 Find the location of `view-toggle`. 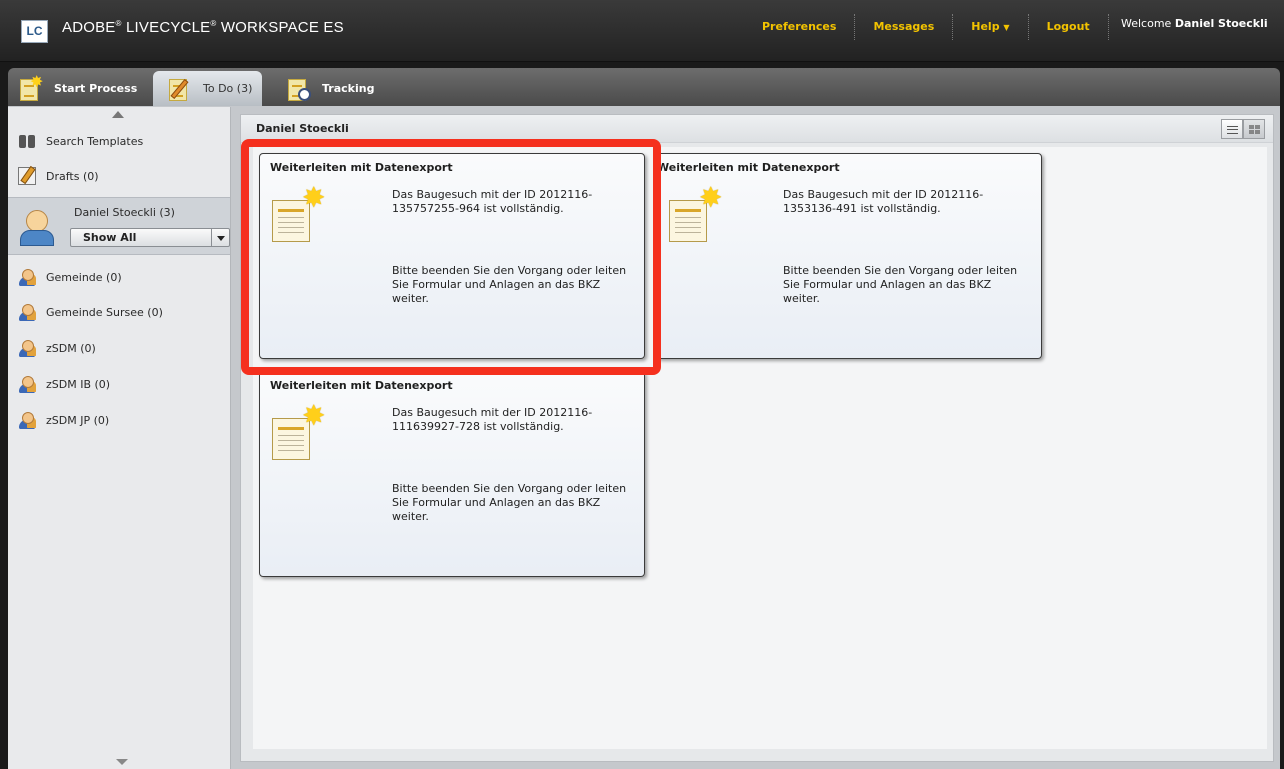

view-toggle is located at coordinates (1243, 129).